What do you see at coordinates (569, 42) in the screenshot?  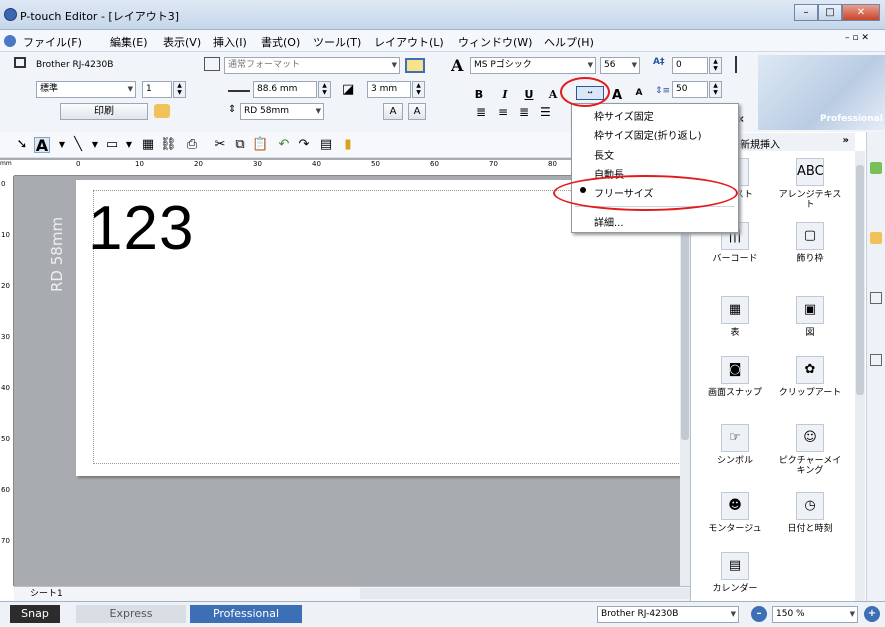 I see `menu-help: ヘルプ(H)` at bounding box center [569, 42].